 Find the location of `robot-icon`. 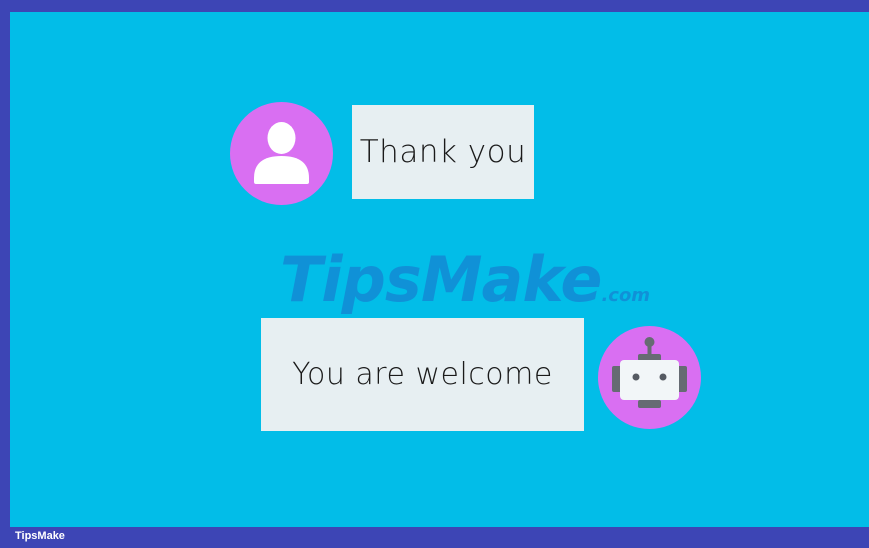

robot-icon is located at coordinates (649, 372).